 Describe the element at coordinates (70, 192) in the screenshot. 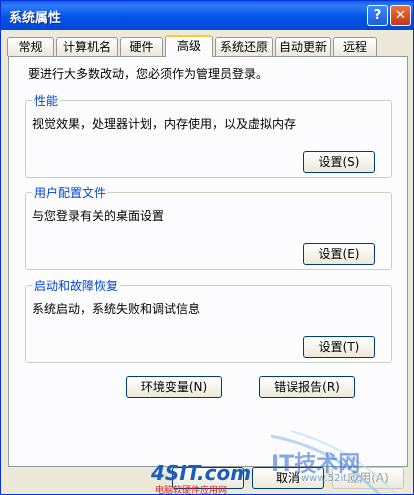

I see `user-profiles-group-title: 用户配置文件` at that location.